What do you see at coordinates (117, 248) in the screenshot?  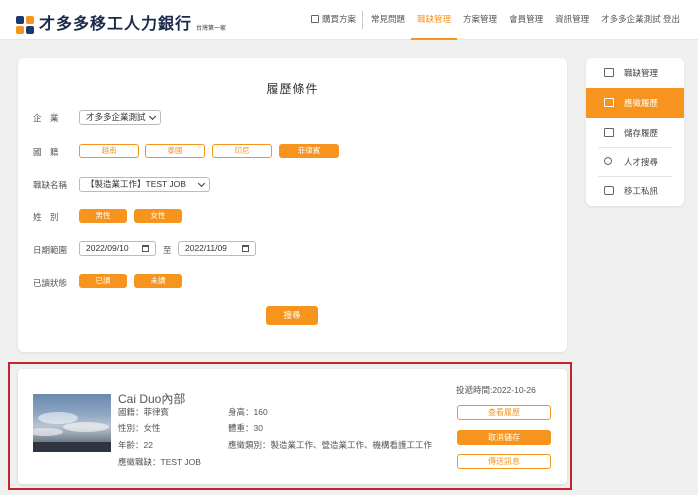 I see `date-from-input: 2022/09/10` at bounding box center [117, 248].